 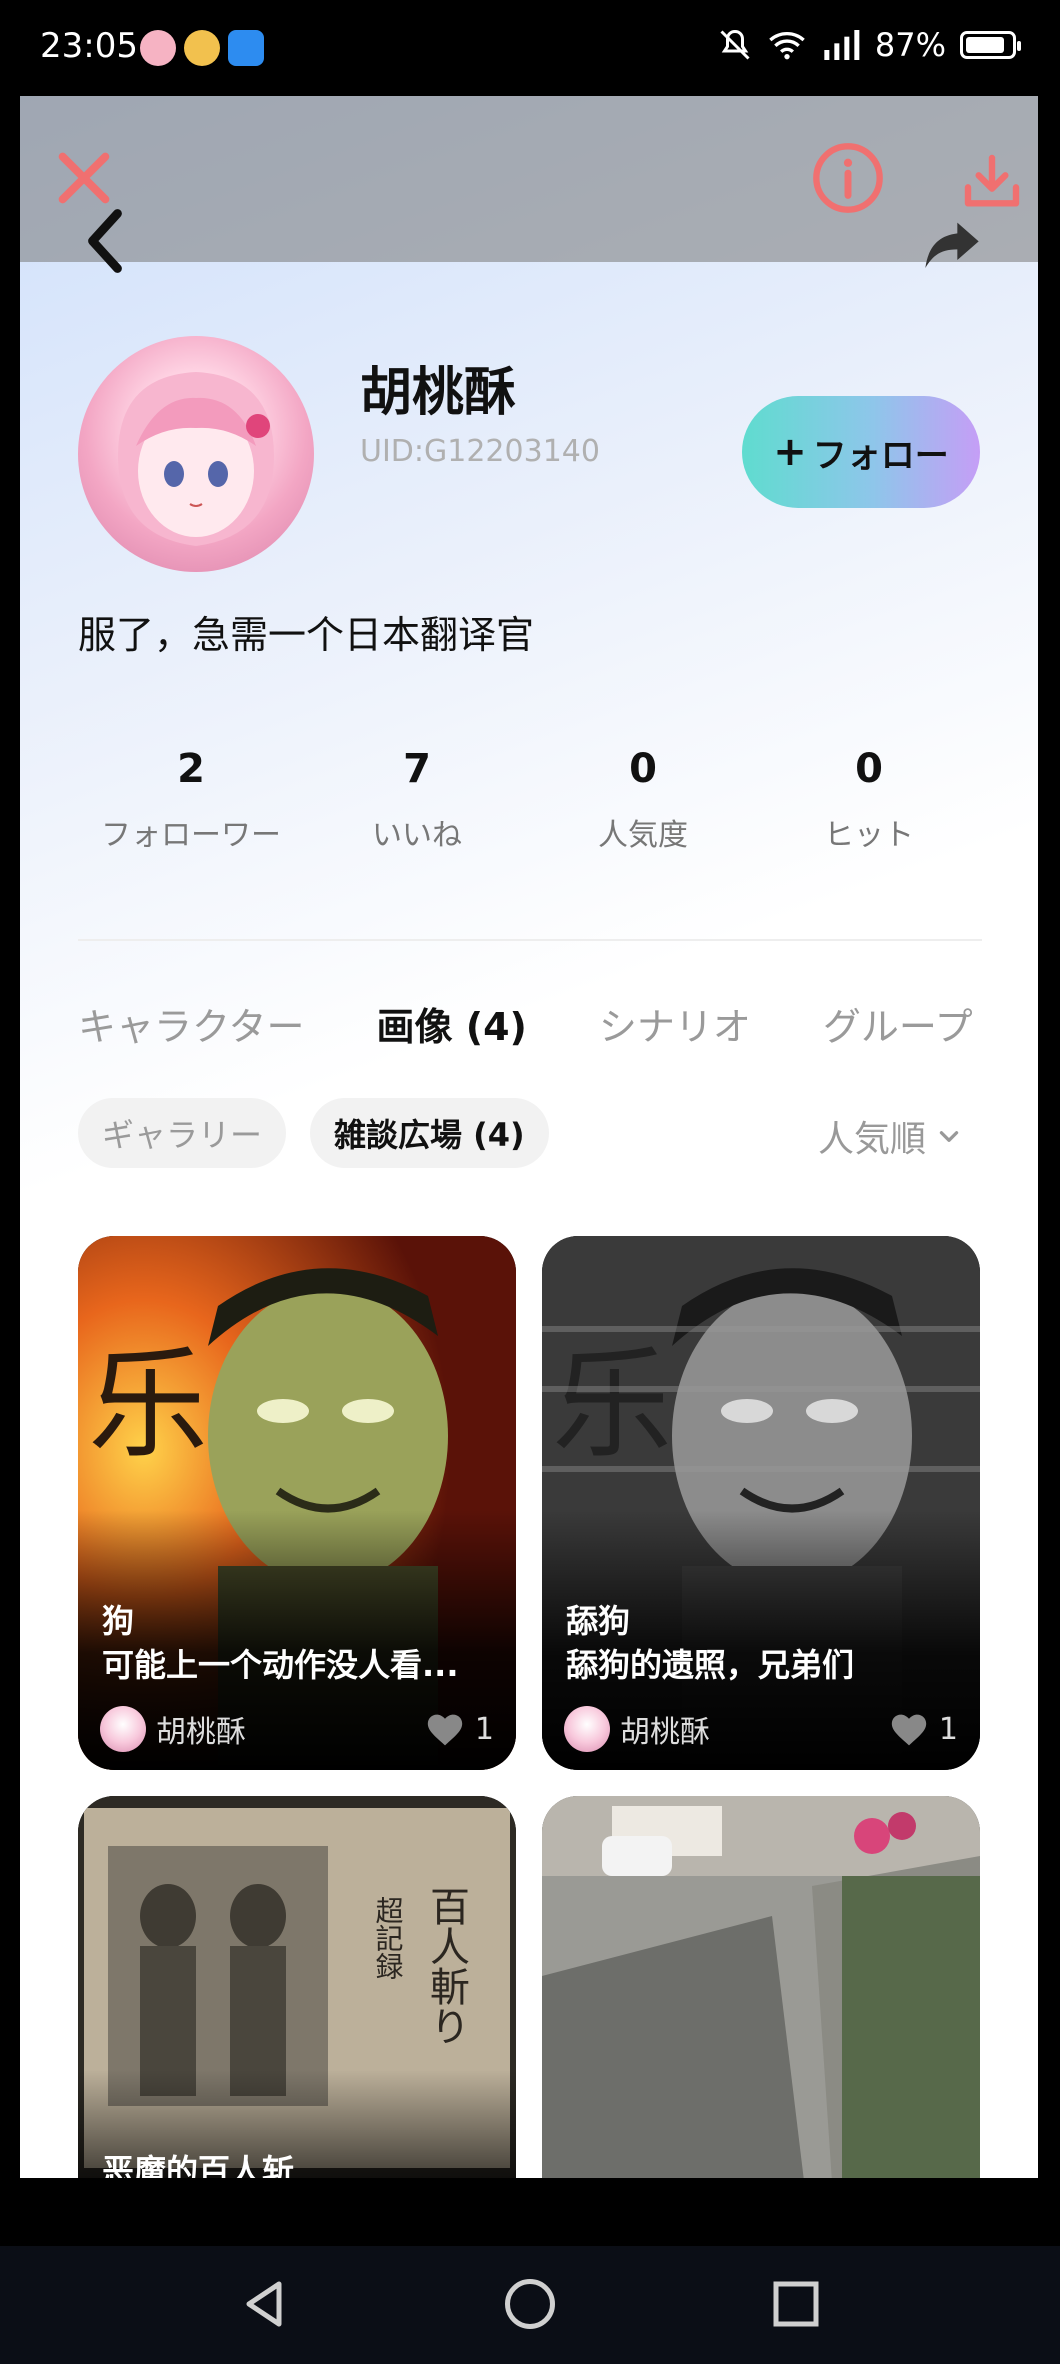 I want to click on post-card: 乐 狗 可能上一个动作没人看... 胡桃酥 1, so click(x=297, y=1503).